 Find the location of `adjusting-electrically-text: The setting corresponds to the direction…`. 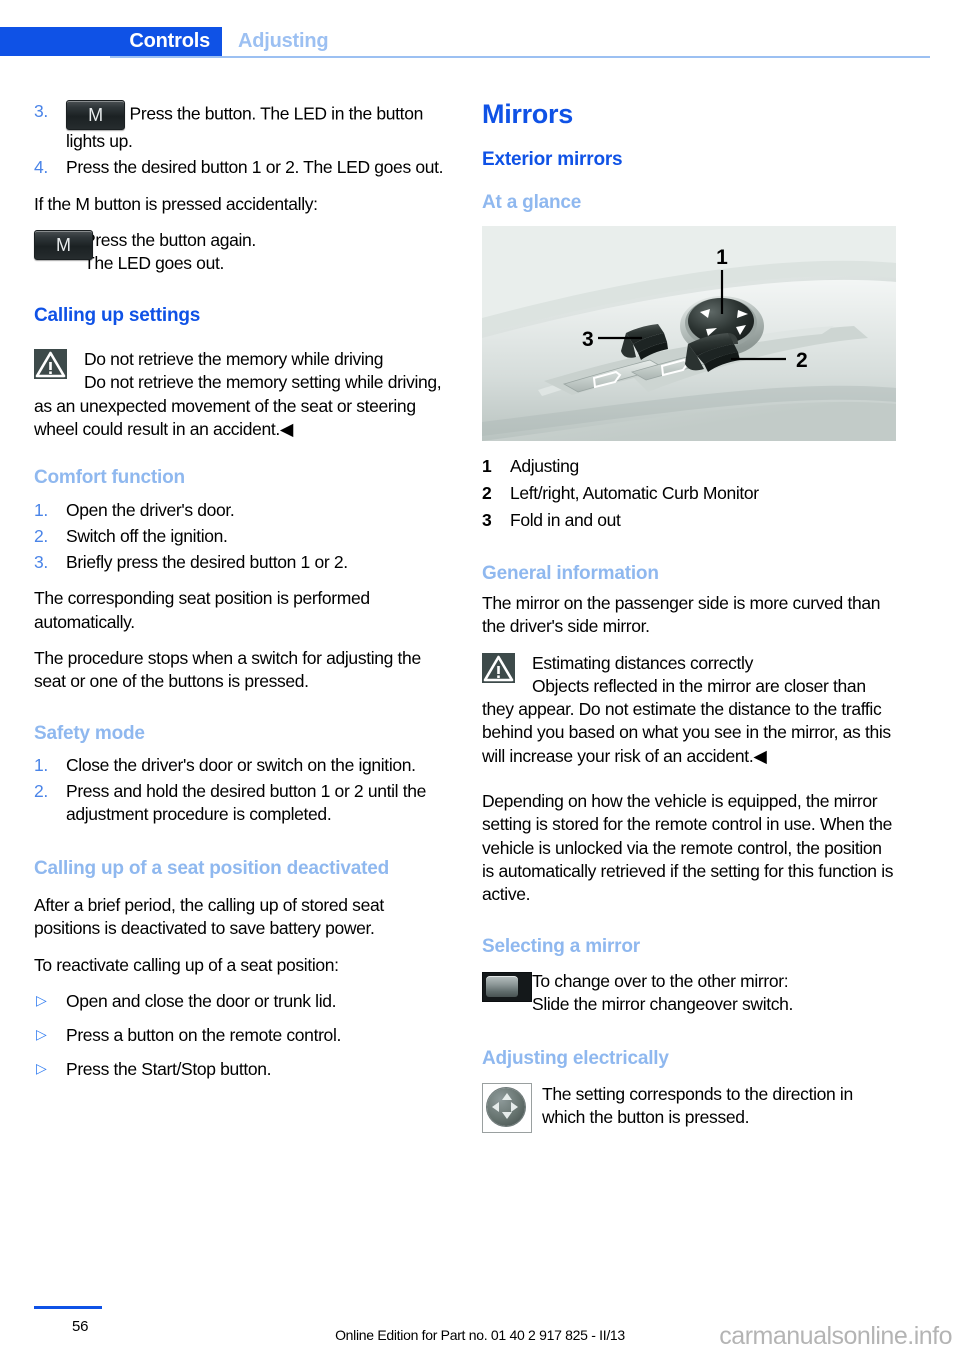

adjusting-electrically-text: The setting corresponds to the direction… is located at coordinates (690, 1106).